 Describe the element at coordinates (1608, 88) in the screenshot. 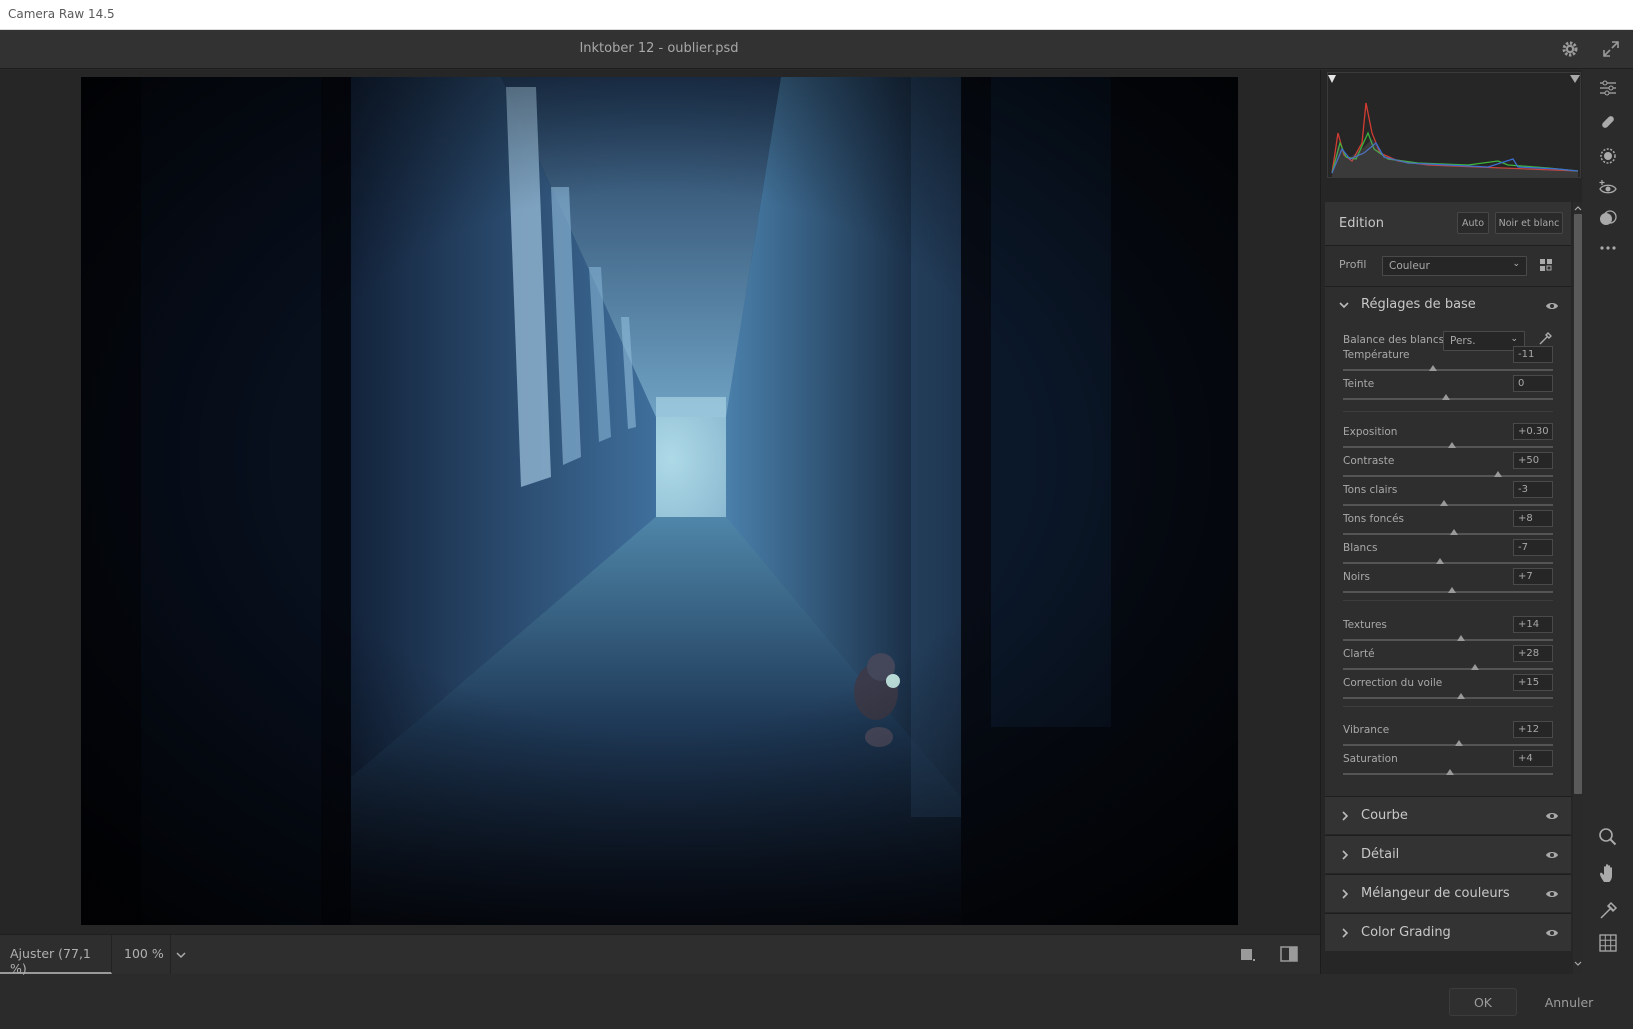

I see `sliders-icon` at that location.